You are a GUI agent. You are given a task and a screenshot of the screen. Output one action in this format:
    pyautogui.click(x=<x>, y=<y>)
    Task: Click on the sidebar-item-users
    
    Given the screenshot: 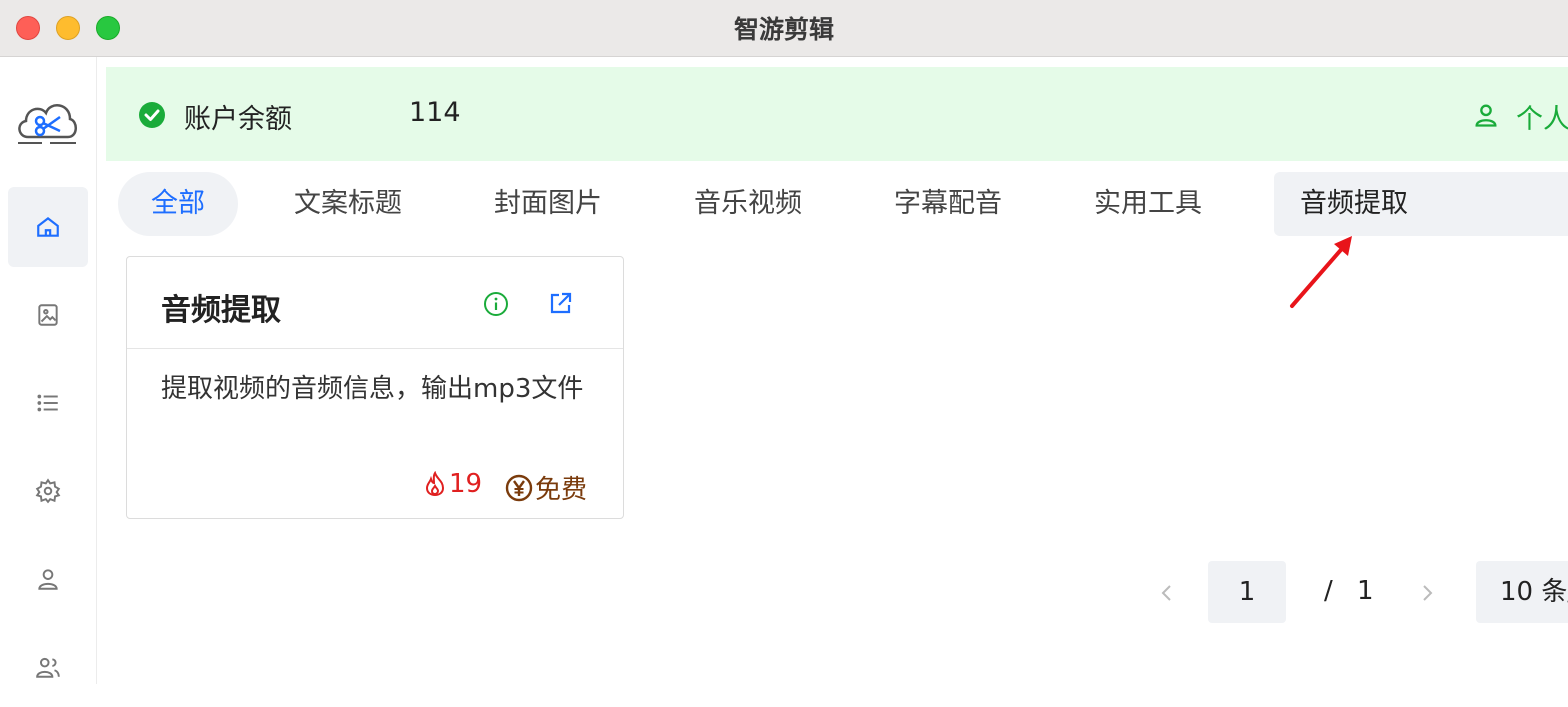 What is the action you would take?
    pyautogui.click(x=48, y=667)
    